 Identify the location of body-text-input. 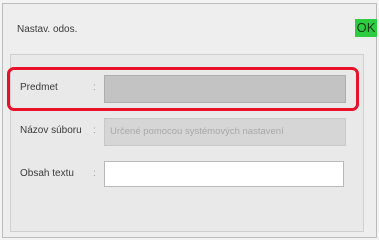
(224, 174).